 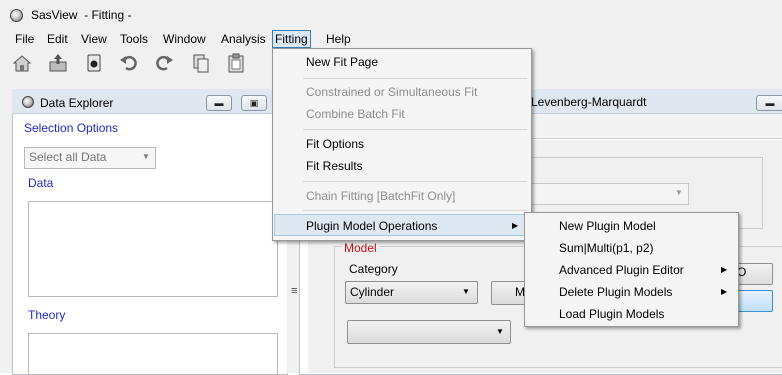 What do you see at coordinates (243, 39) in the screenshot?
I see `menu-analysis: Analysis` at bounding box center [243, 39].